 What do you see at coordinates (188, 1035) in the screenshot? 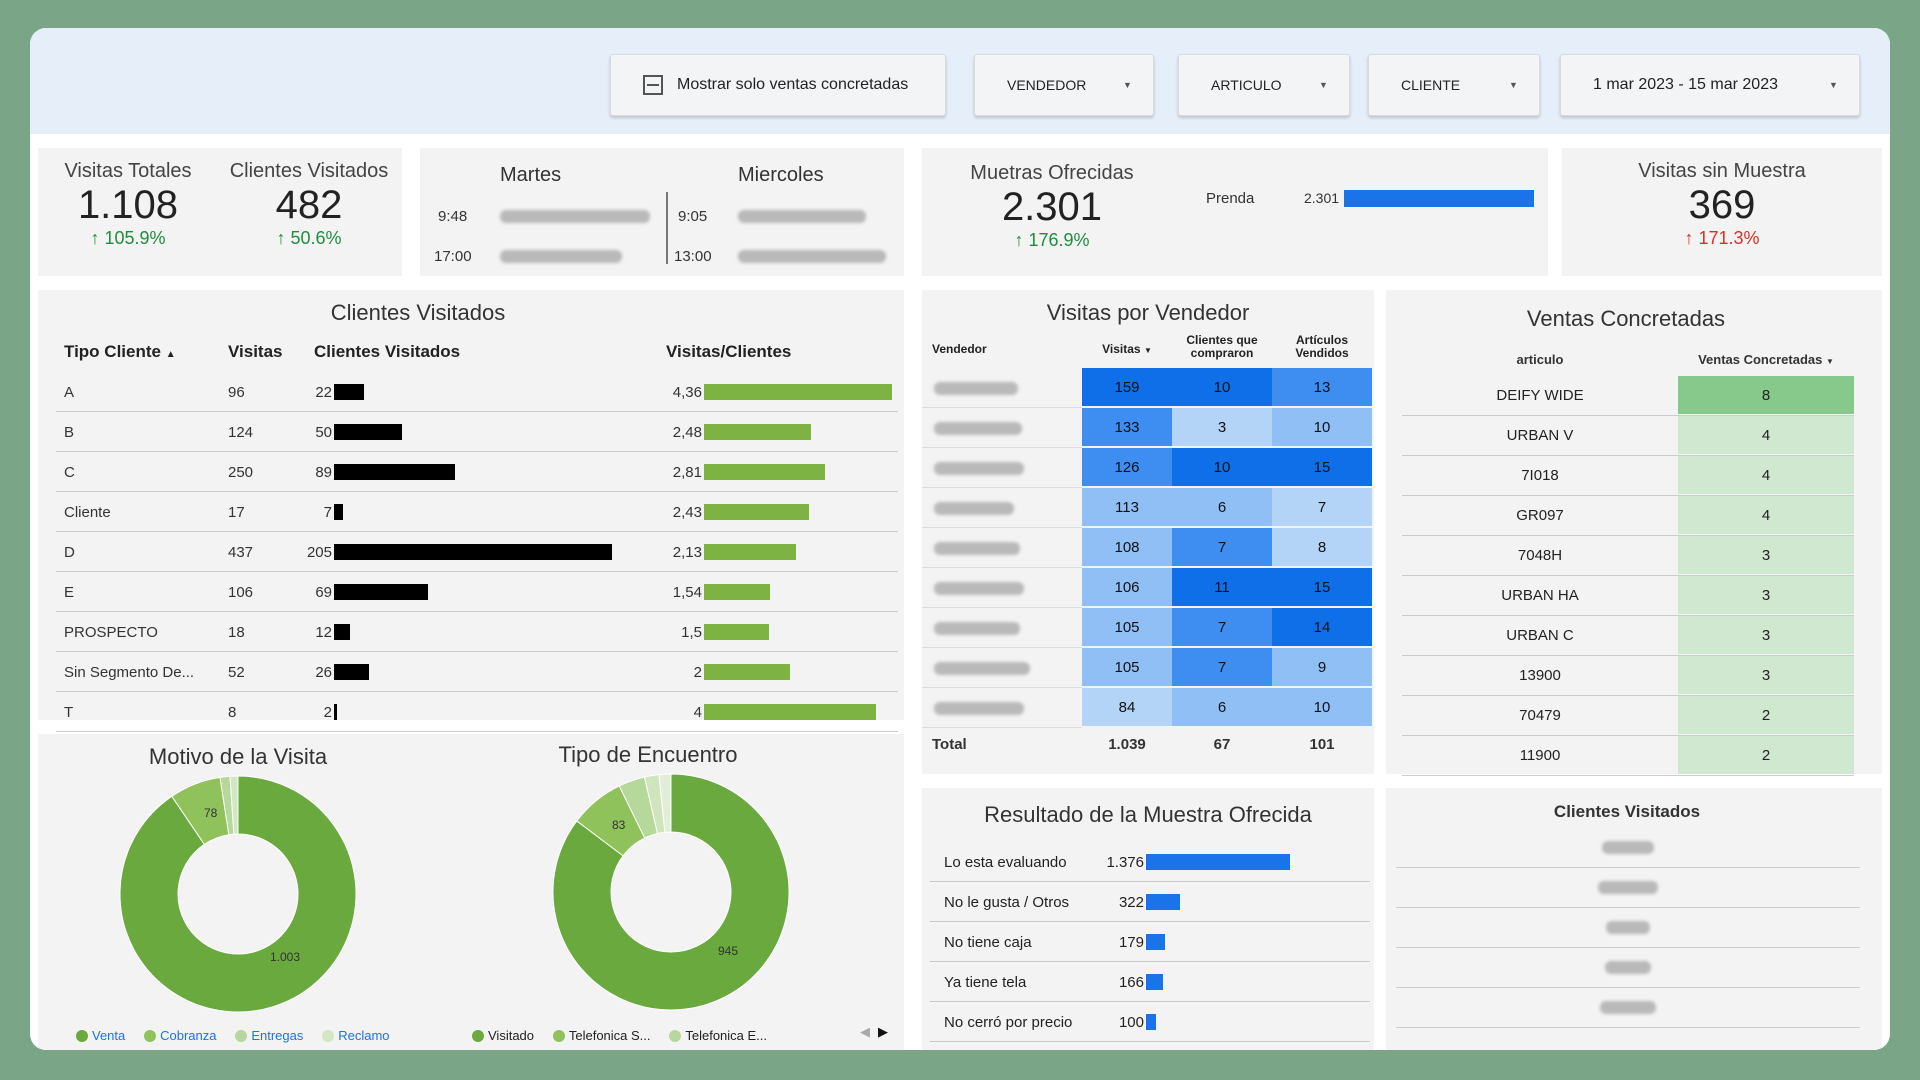
I see `legend-item: Cobranza` at bounding box center [188, 1035].